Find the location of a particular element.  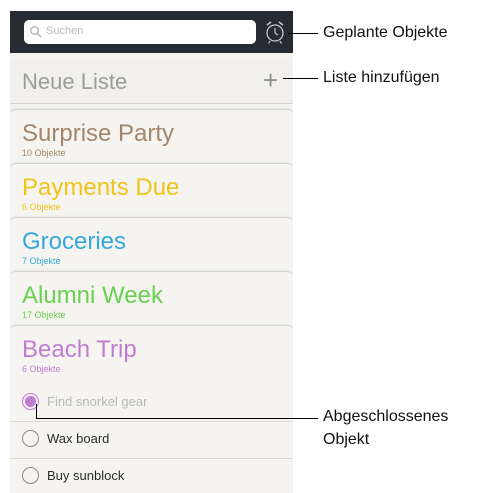

list-card: Groceries 7 Objekte is located at coordinates (151, 247).